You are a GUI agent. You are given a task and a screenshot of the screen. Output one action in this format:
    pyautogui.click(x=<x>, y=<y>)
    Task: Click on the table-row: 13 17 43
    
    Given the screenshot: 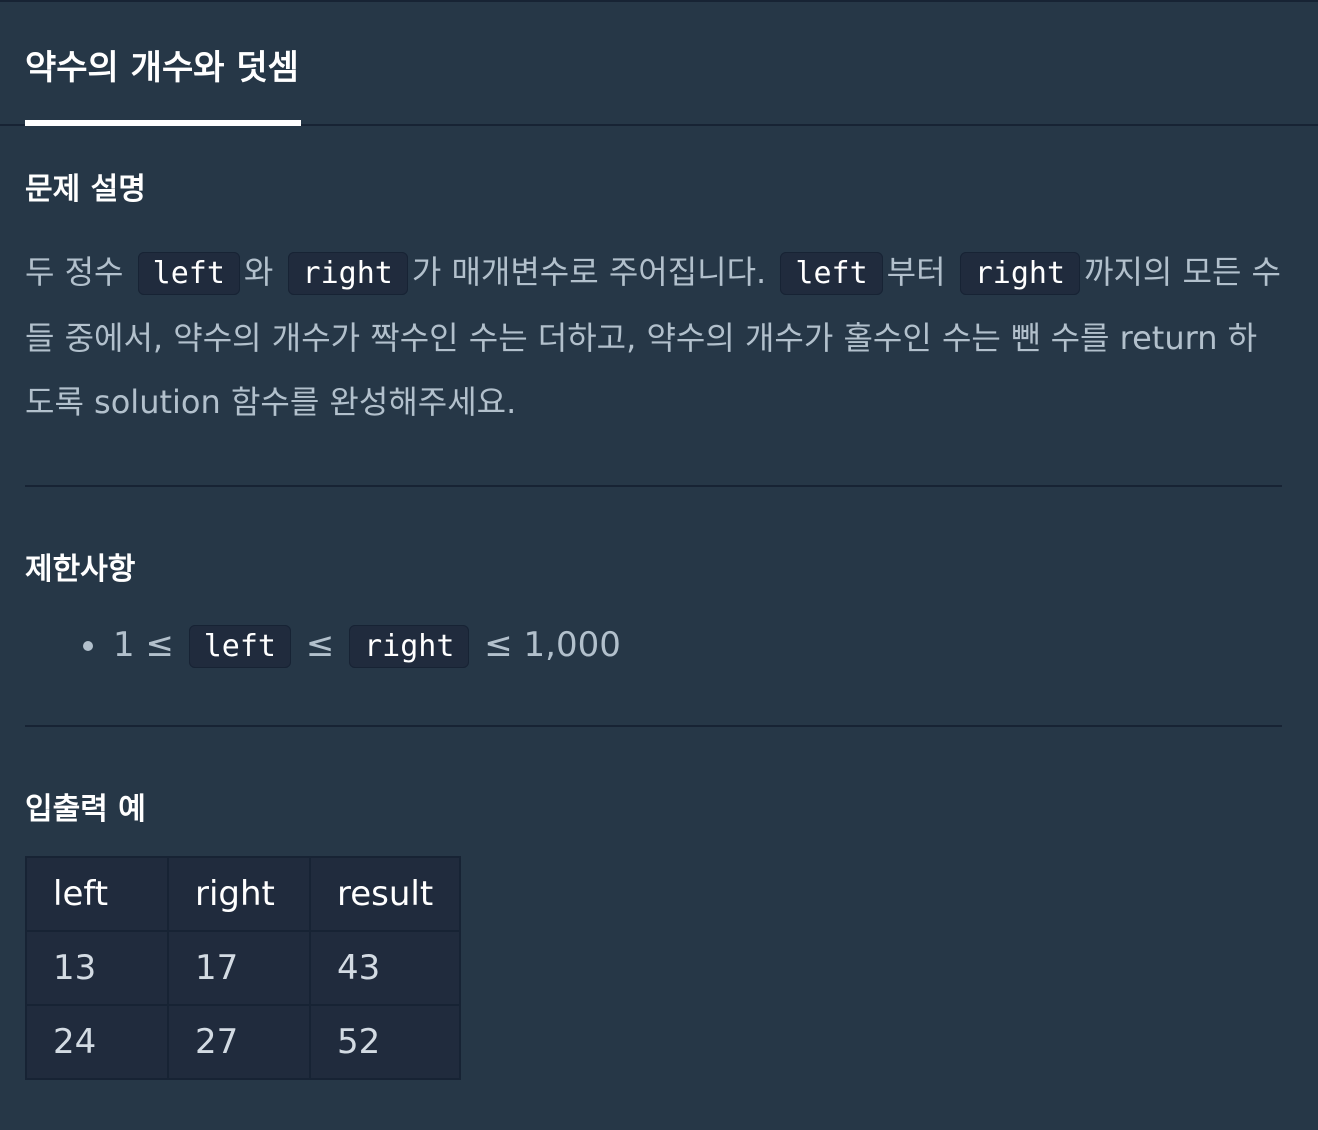 What is the action you would take?
    pyautogui.click(x=243, y=968)
    